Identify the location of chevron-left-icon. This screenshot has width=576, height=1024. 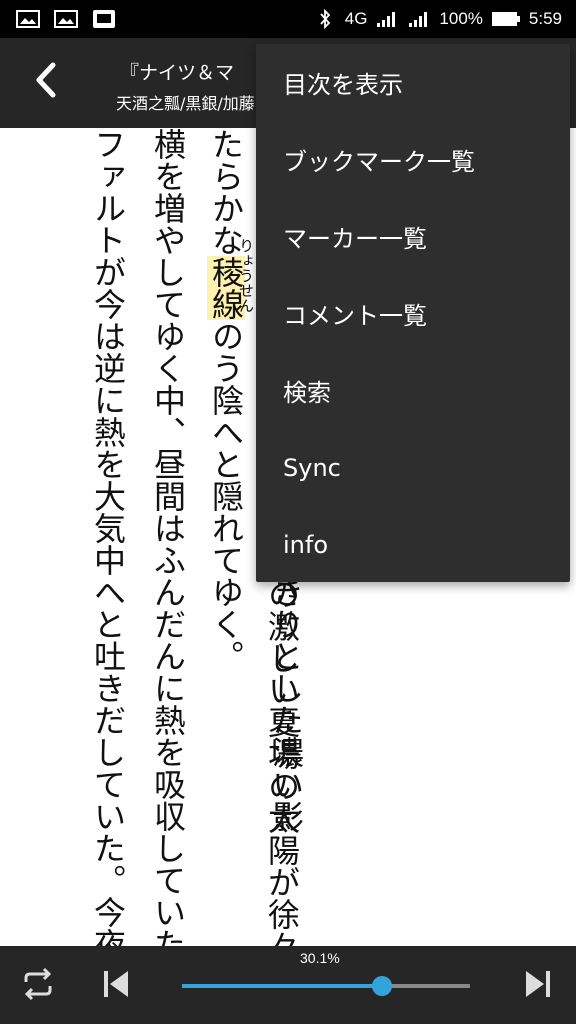
(46, 82).